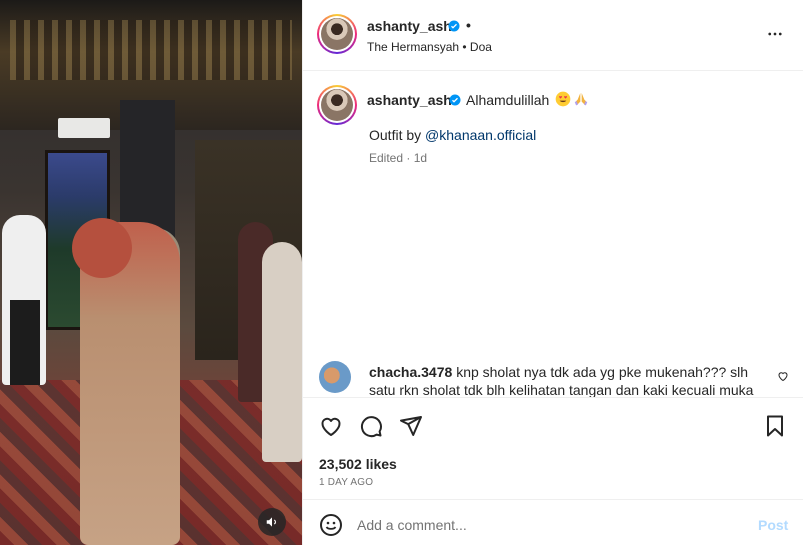 This screenshot has width=803, height=545. I want to click on share-icon, so click(411, 426).